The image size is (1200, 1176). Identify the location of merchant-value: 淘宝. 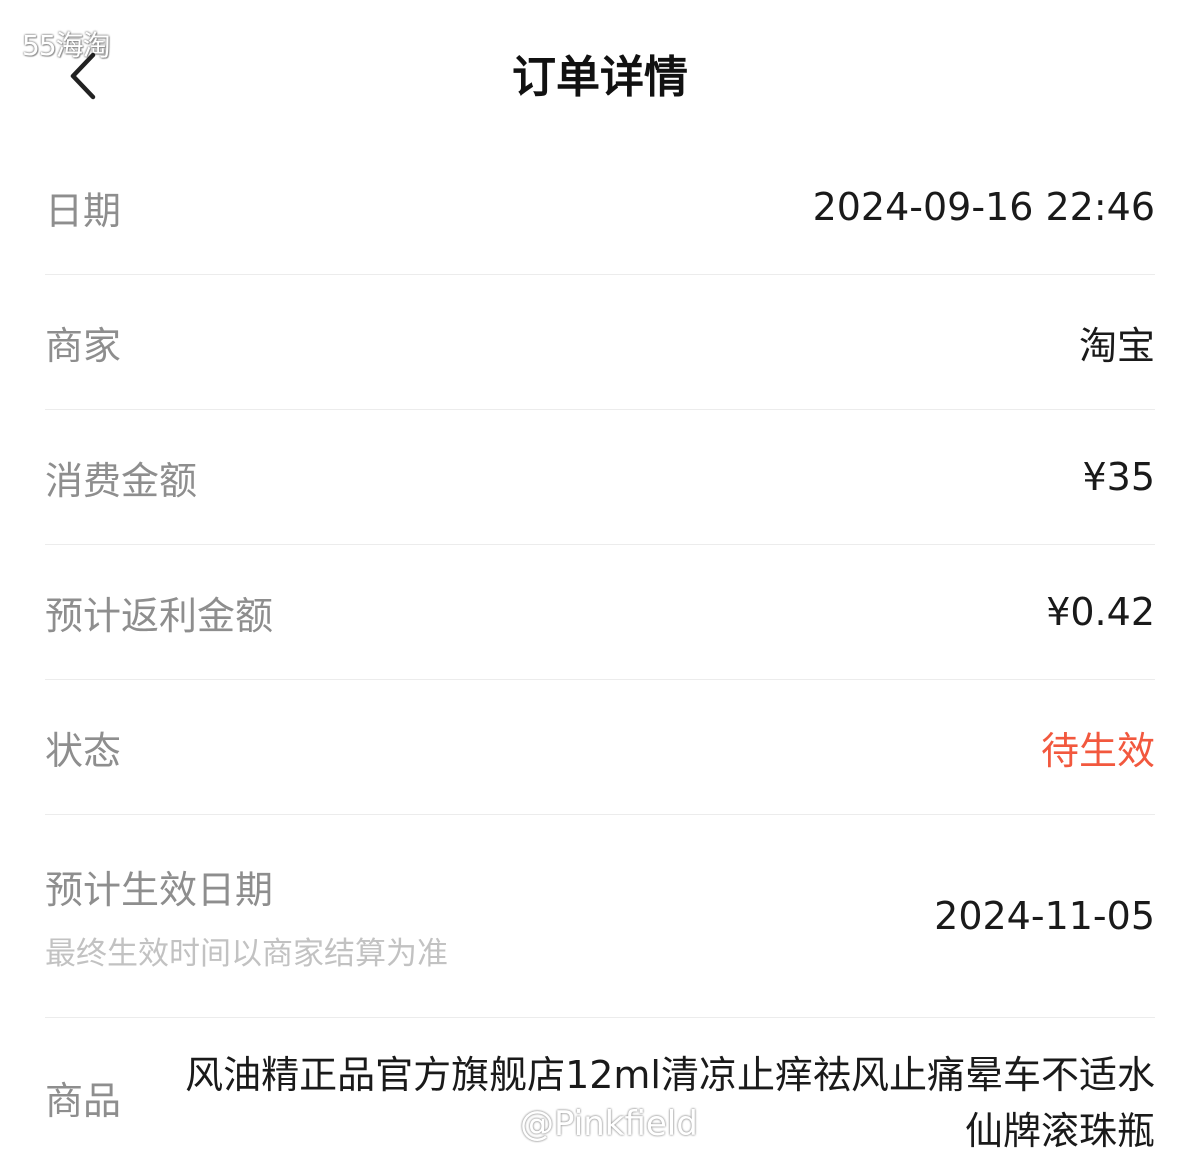
(1116, 345).